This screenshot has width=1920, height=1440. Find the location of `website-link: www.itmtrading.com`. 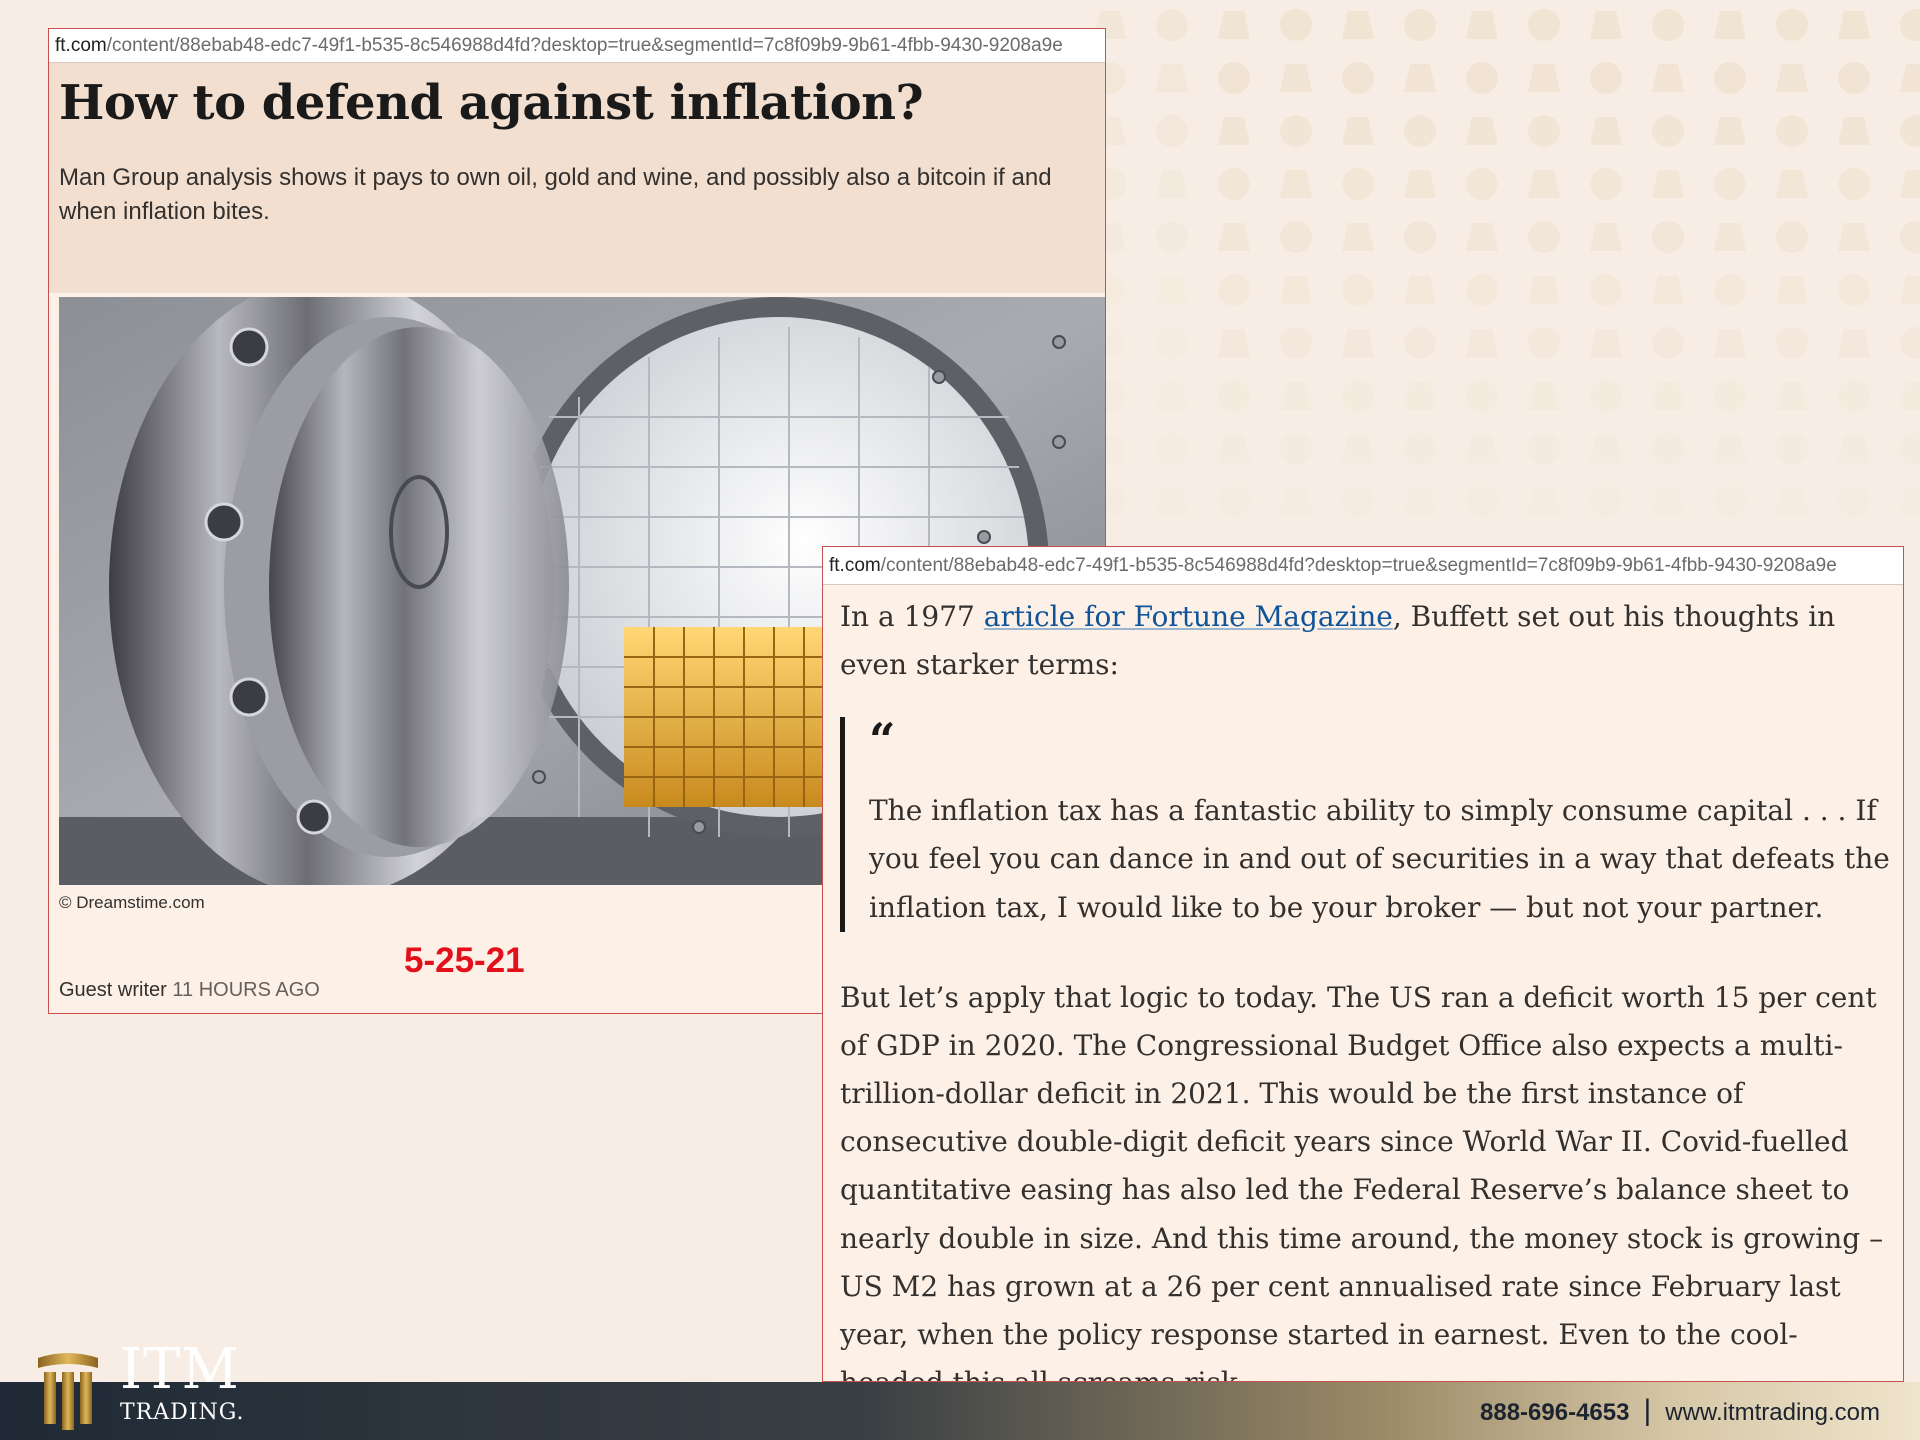

website-link: www.itmtrading.com is located at coordinates (1772, 1412).